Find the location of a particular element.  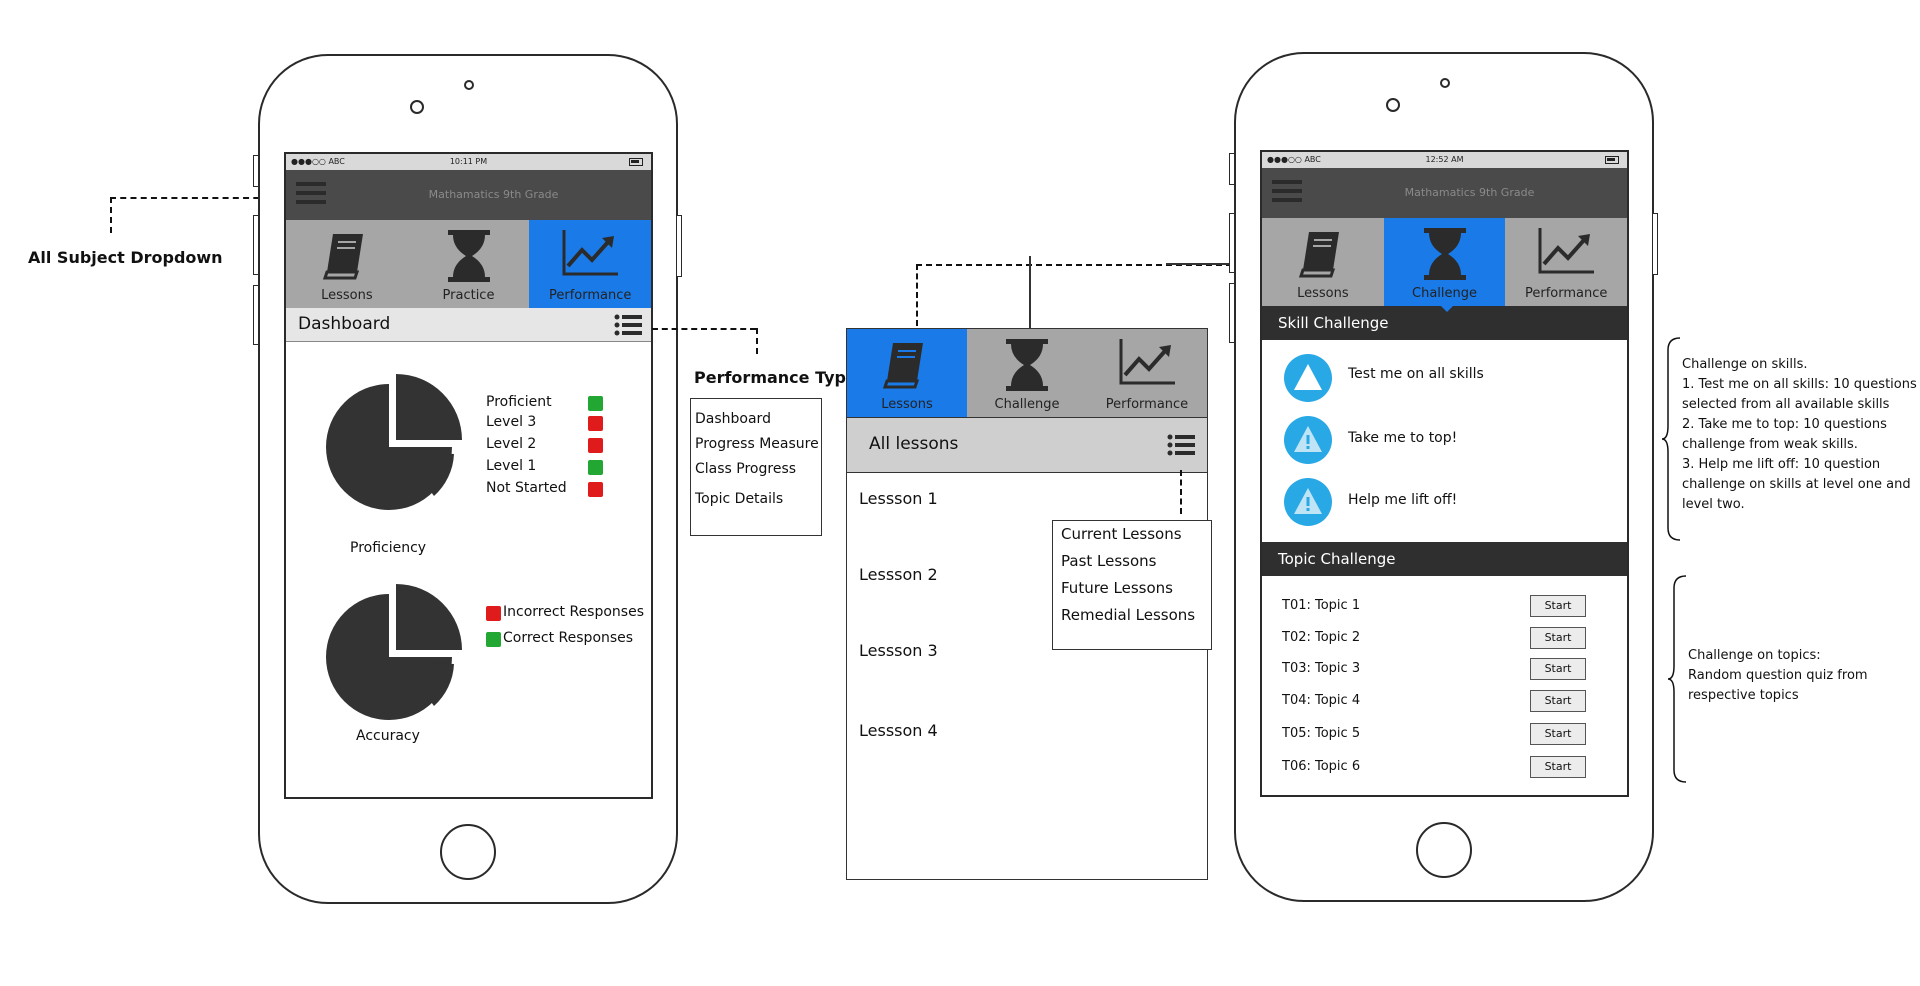

all-lessons-title: All lessons is located at coordinates (914, 444).